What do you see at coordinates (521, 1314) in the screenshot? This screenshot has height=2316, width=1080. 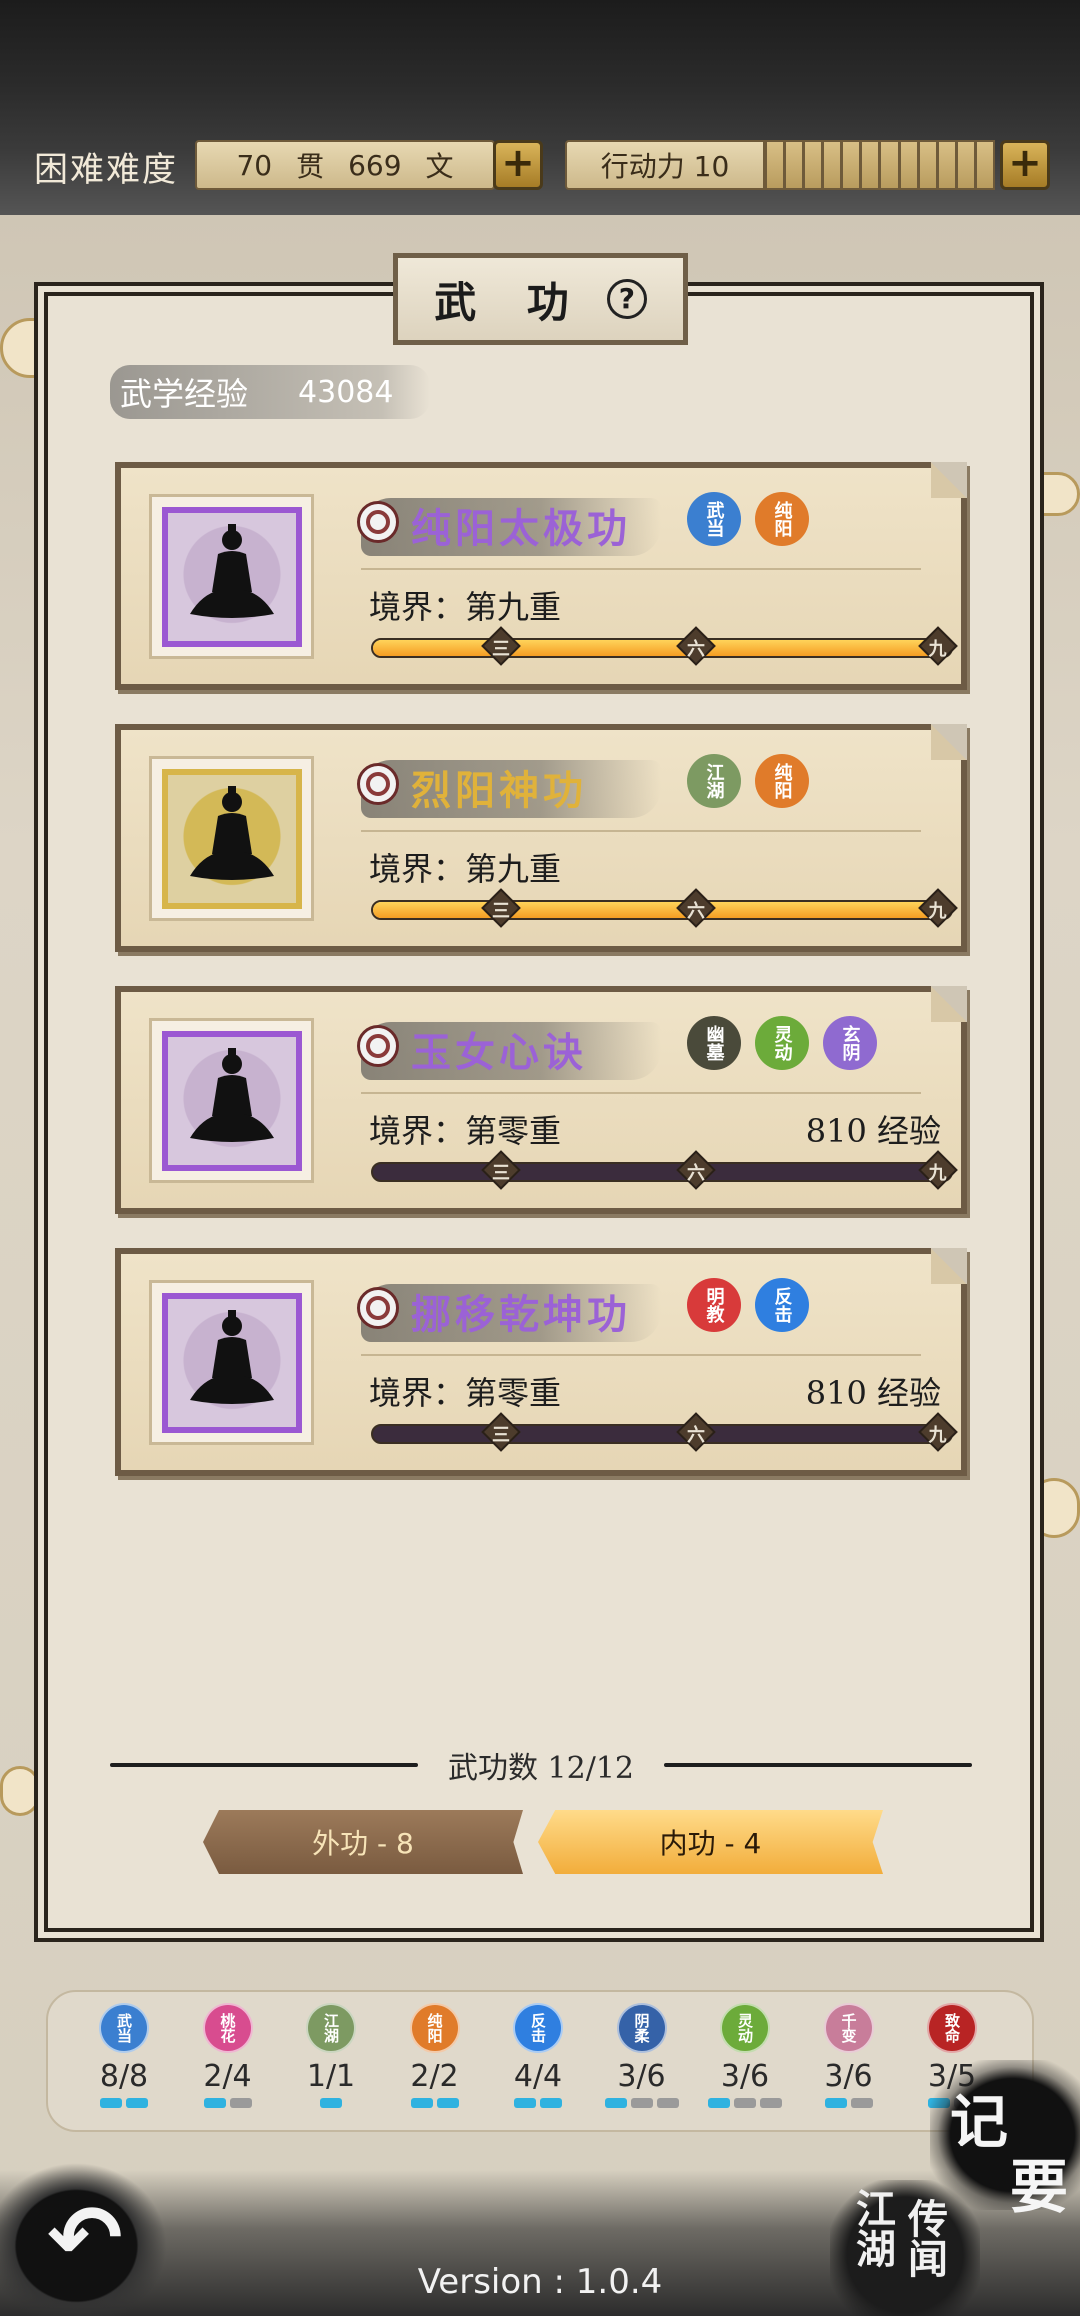 I see `skill-name: 挪移乾坤功` at bounding box center [521, 1314].